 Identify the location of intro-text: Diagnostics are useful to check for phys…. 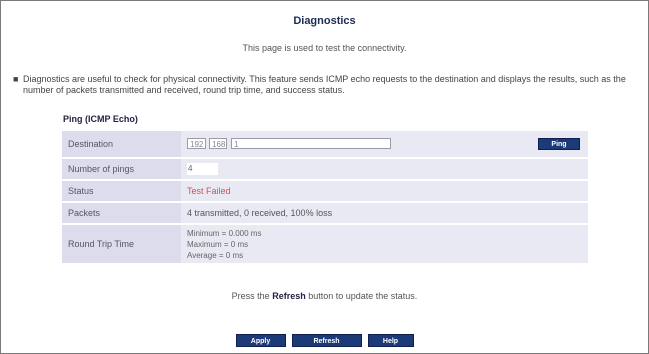
(324, 84).